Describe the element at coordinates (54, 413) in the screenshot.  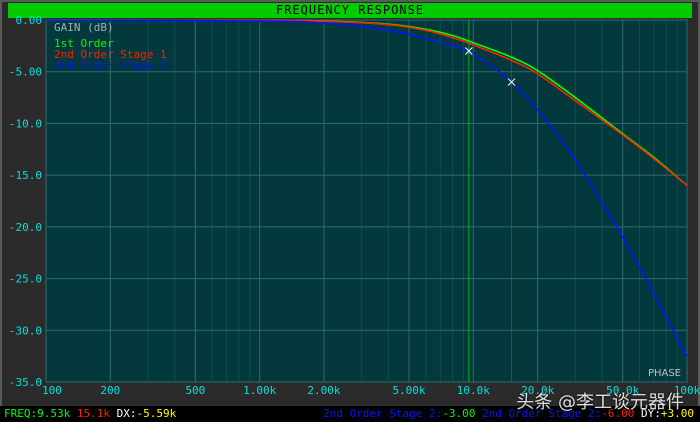
I see `cursor1-freq: 9.53k` at that location.